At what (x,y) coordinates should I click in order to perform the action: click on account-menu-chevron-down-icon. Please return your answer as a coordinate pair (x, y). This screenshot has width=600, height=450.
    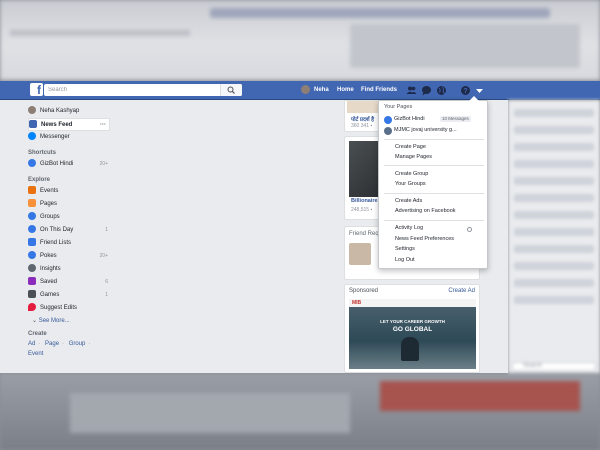
    Looking at the image, I should click on (479, 90).